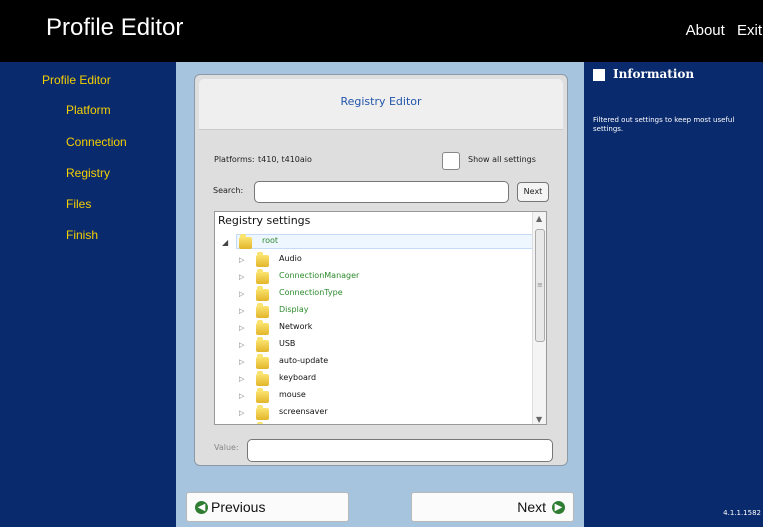 The height and width of the screenshot is (527, 763). What do you see at coordinates (749, 30) in the screenshot?
I see `exit-link: Exit` at bounding box center [749, 30].